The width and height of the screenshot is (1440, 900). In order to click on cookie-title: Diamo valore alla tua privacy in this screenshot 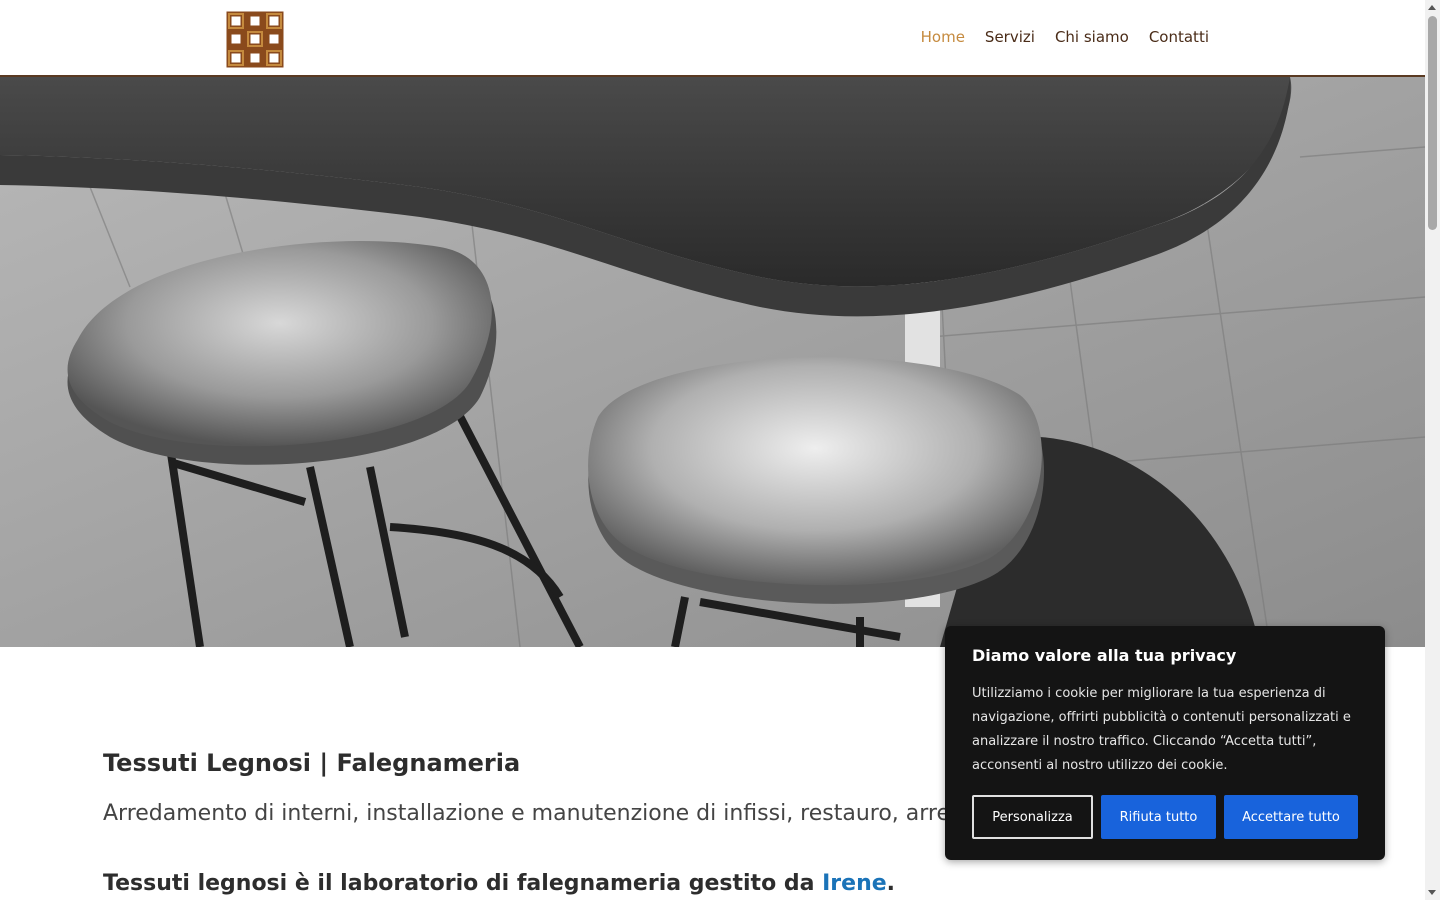, I will do `click(1104, 655)`.